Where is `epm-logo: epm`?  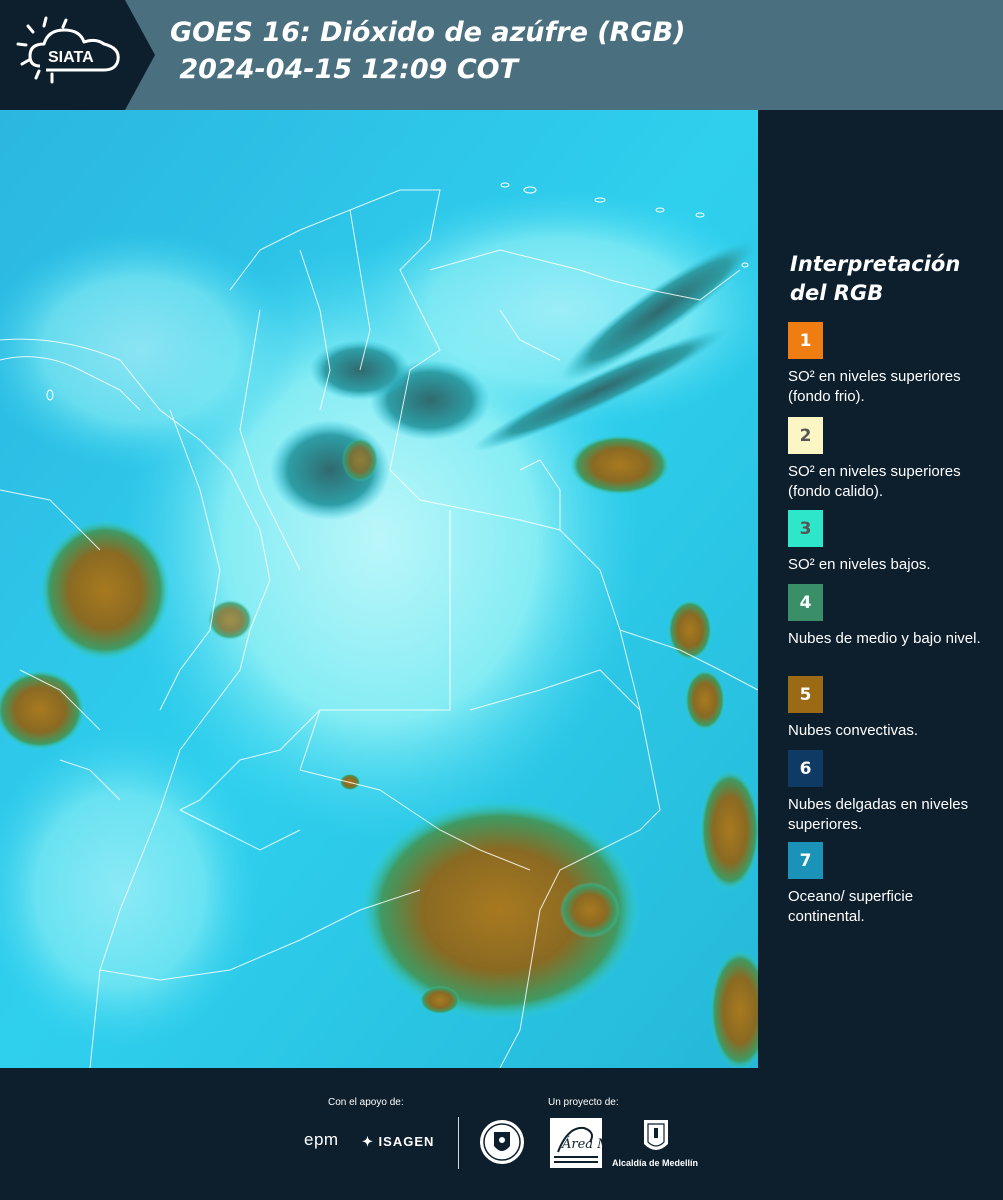
epm-logo: epm is located at coordinates (321, 1139).